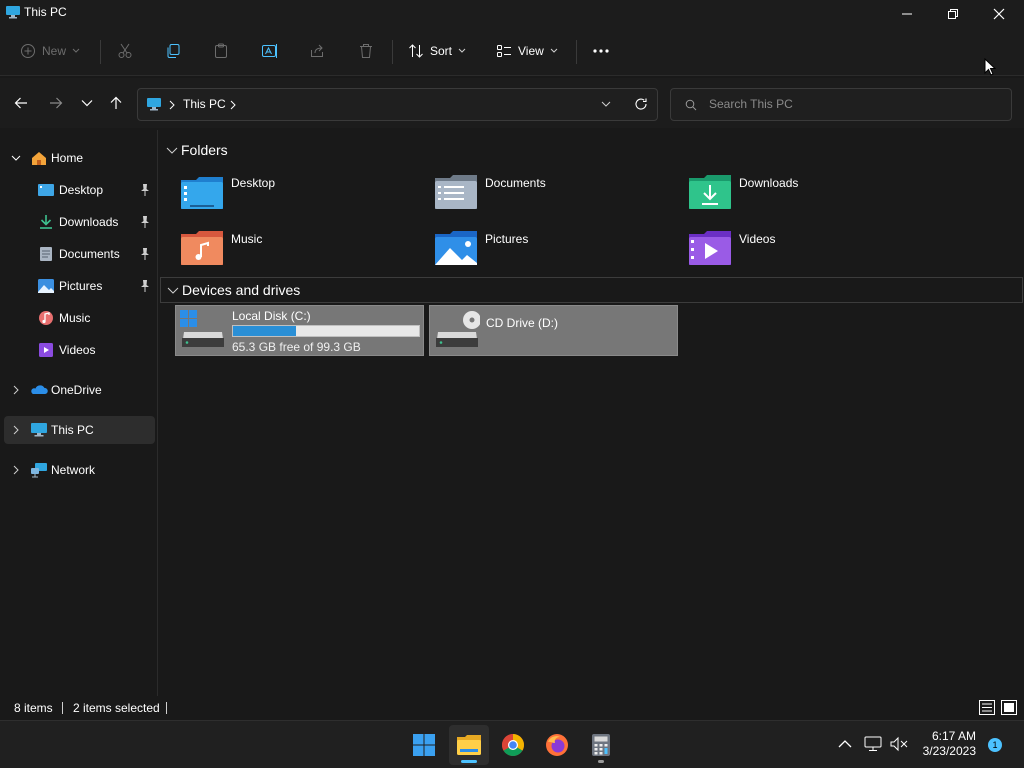 The height and width of the screenshot is (768, 1024). I want to click on start-button, so click(424, 745).